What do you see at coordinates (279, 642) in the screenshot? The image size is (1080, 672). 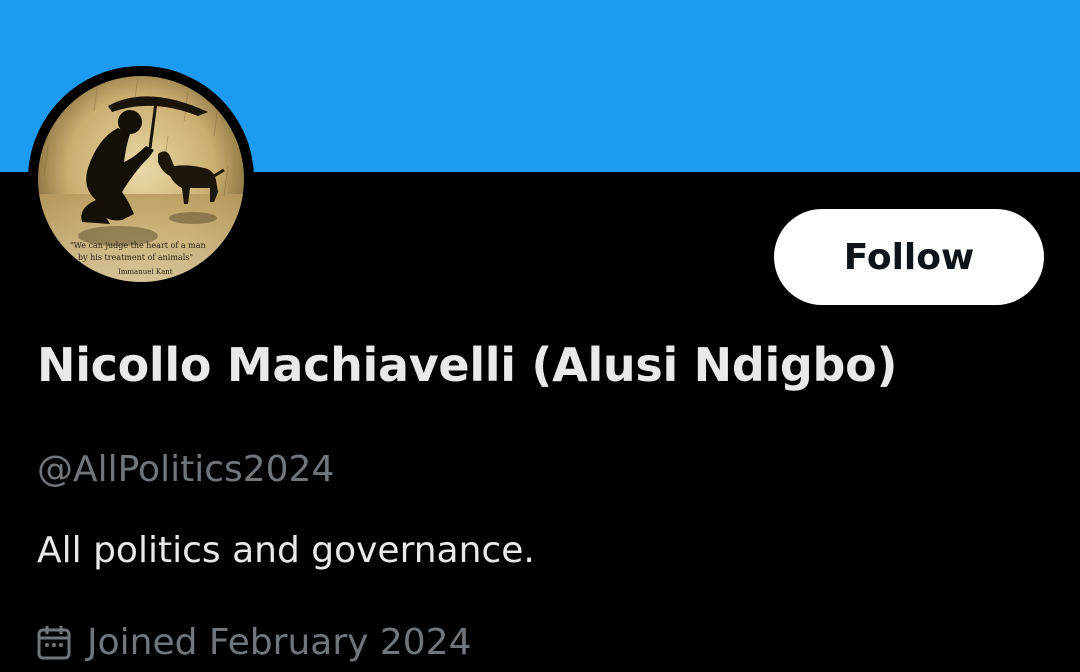 I see `joined-date: Joined February 2024` at bounding box center [279, 642].